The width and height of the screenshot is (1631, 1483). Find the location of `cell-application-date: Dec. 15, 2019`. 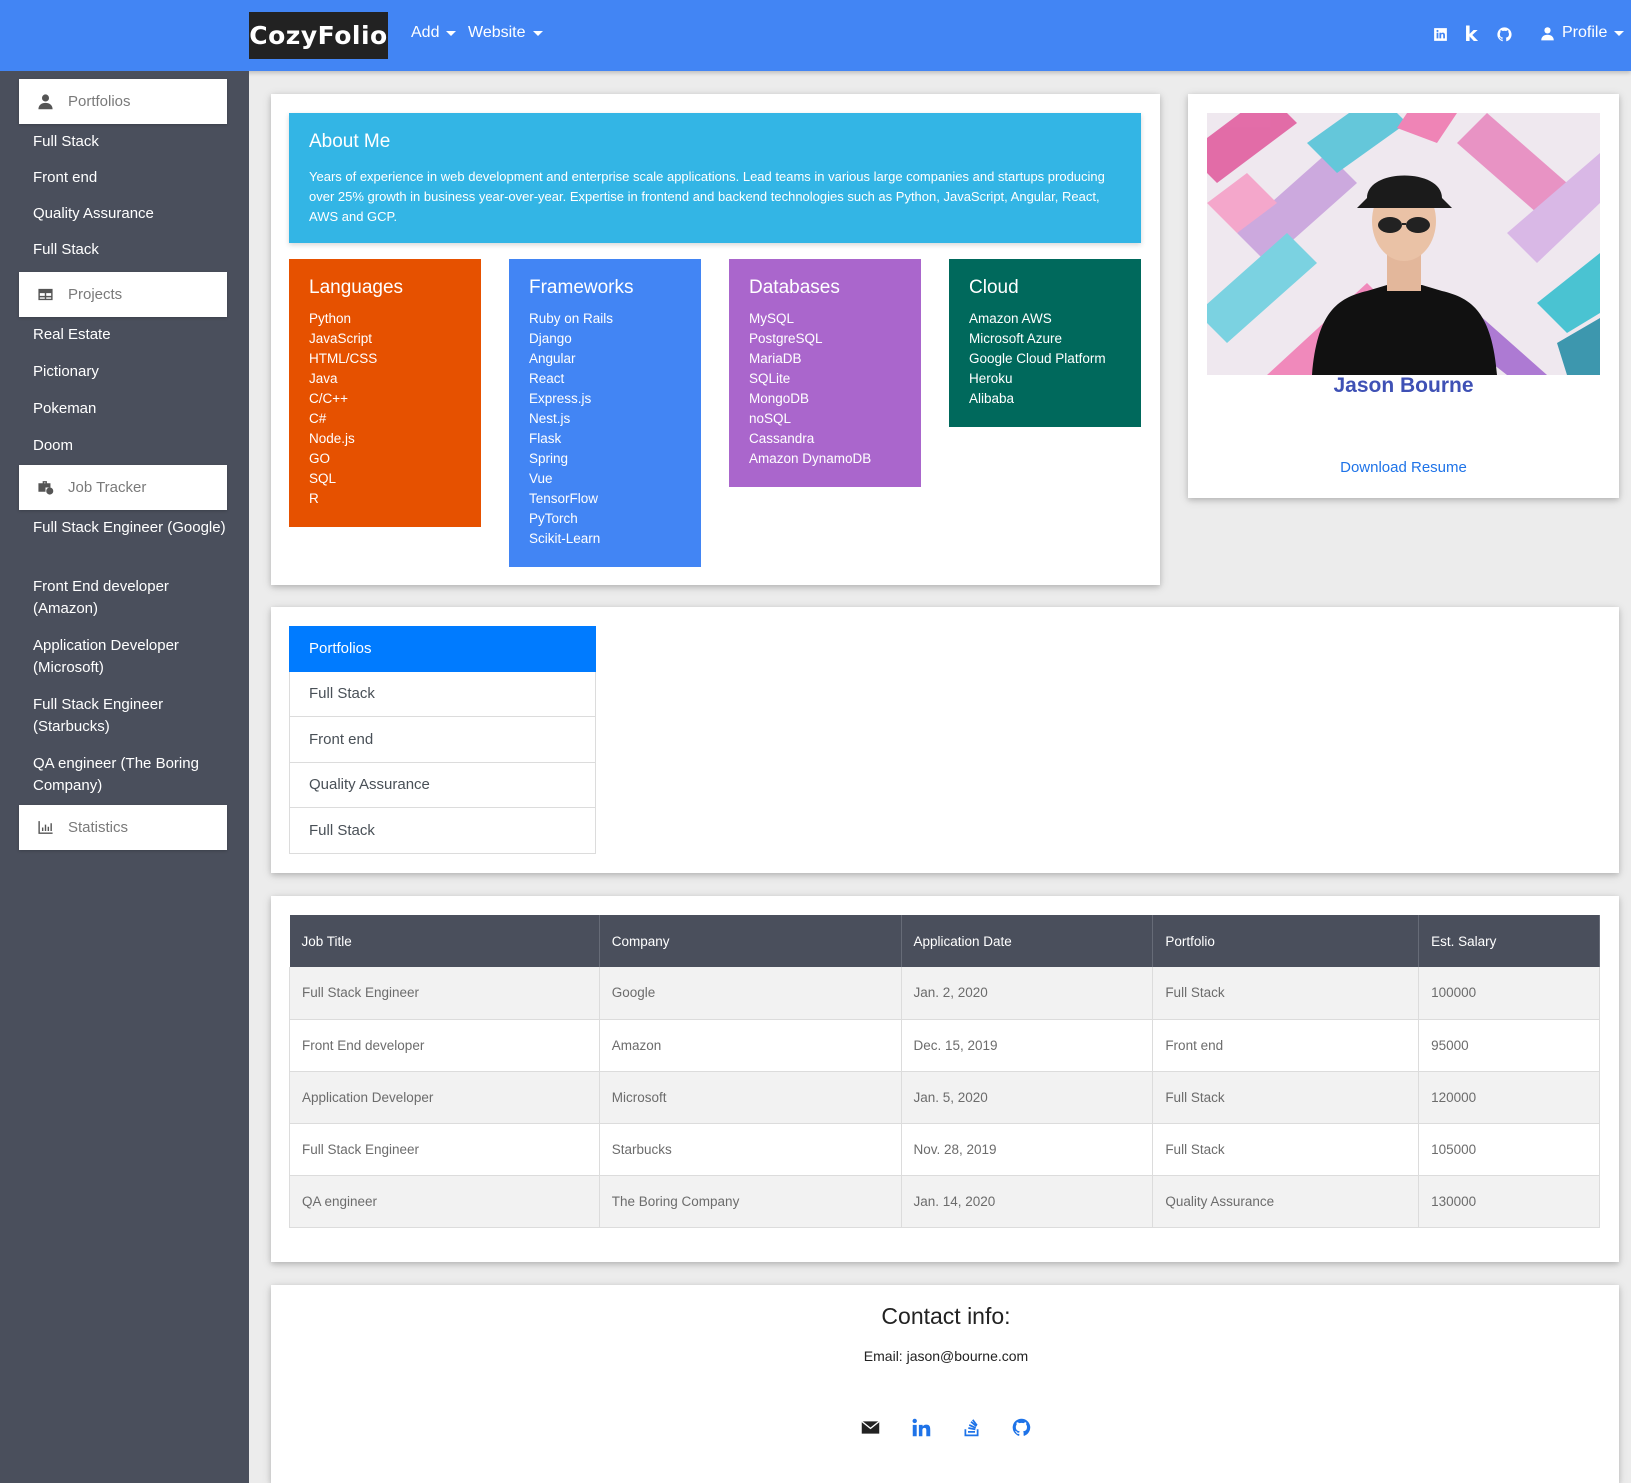

cell-application-date: Dec. 15, 2019 is located at coordinates (1027, 1045).